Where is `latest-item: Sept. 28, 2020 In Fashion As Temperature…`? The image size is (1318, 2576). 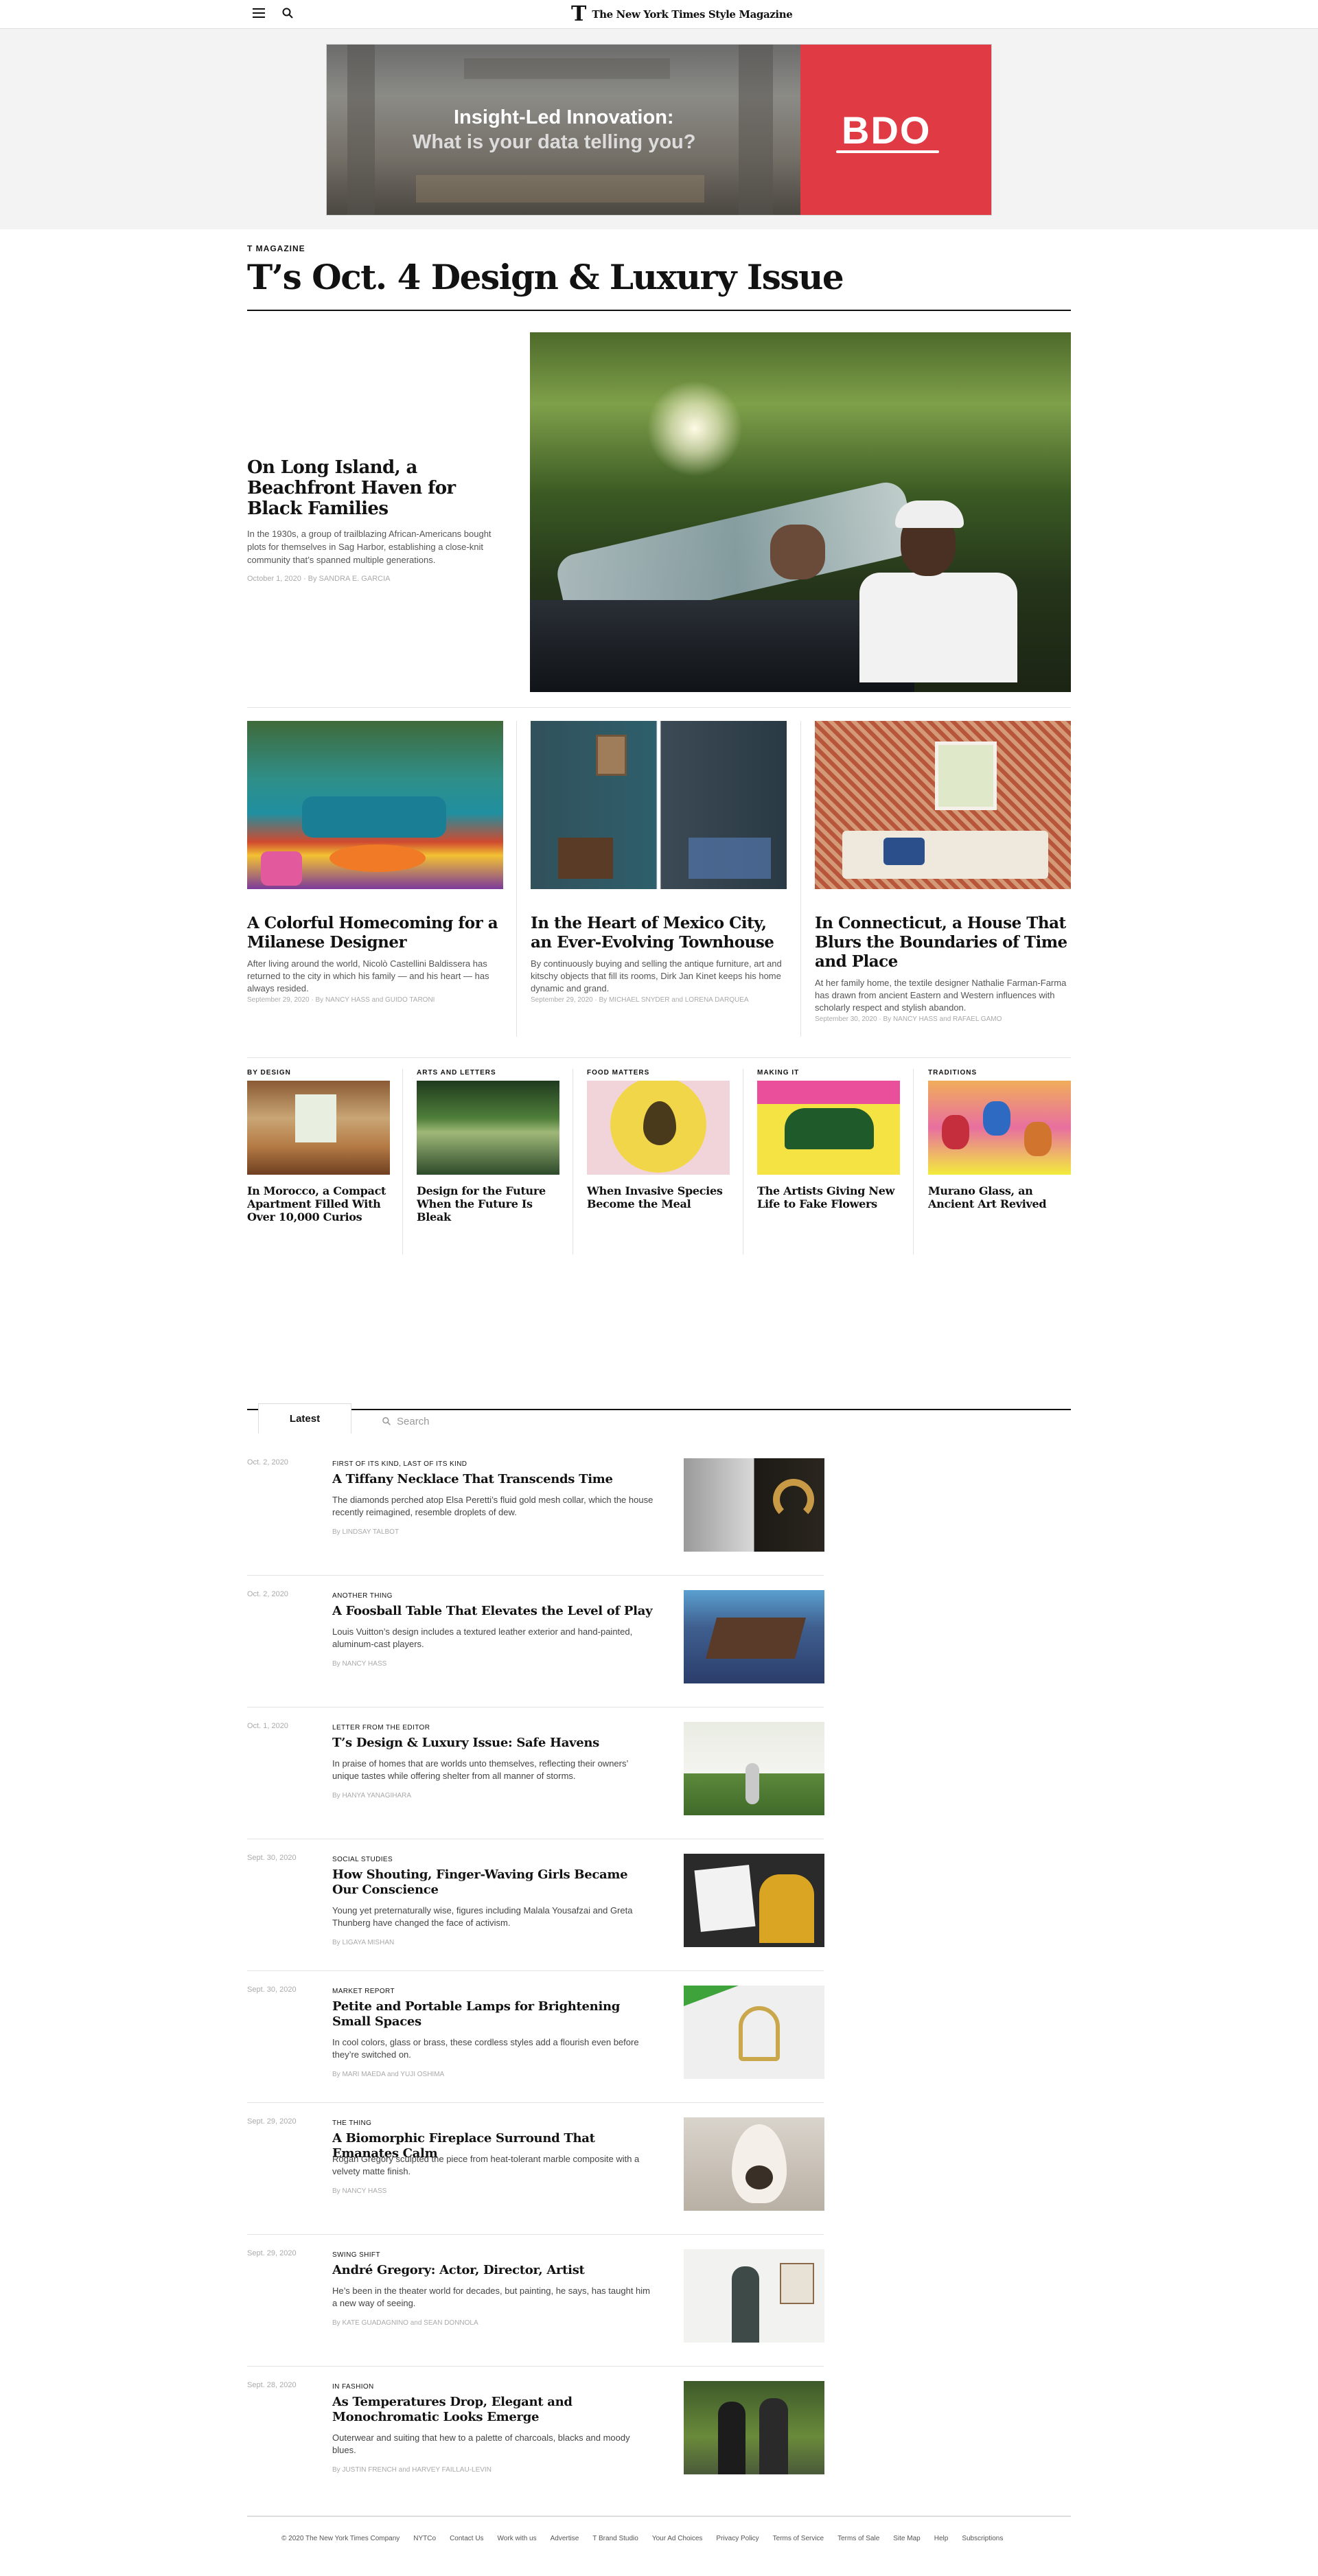
latest-item: Sept. 28, 2020 In Fashion As Temperature… is located at coordinates (535, 2447).